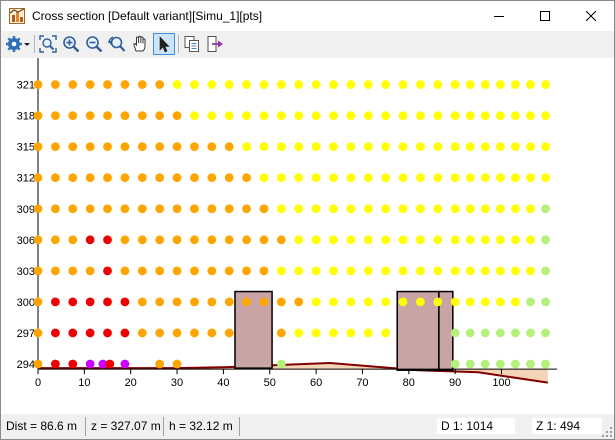 The height and width of the screenshot is (440, 615). I want to click on zoom-back-icon, so click(117, 44).